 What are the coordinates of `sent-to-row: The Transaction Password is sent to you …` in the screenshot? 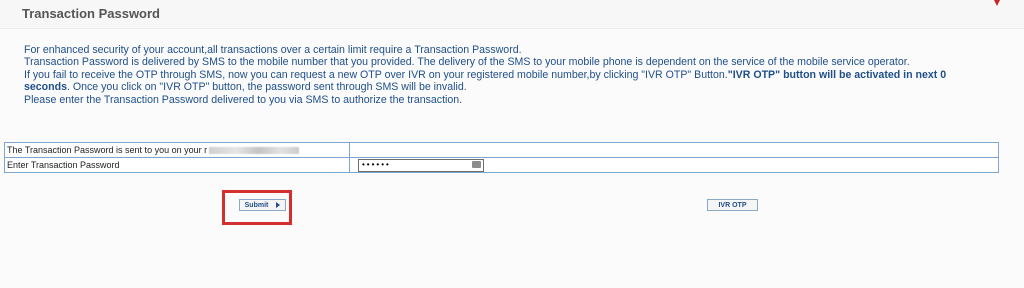 It's located at (501, 150).